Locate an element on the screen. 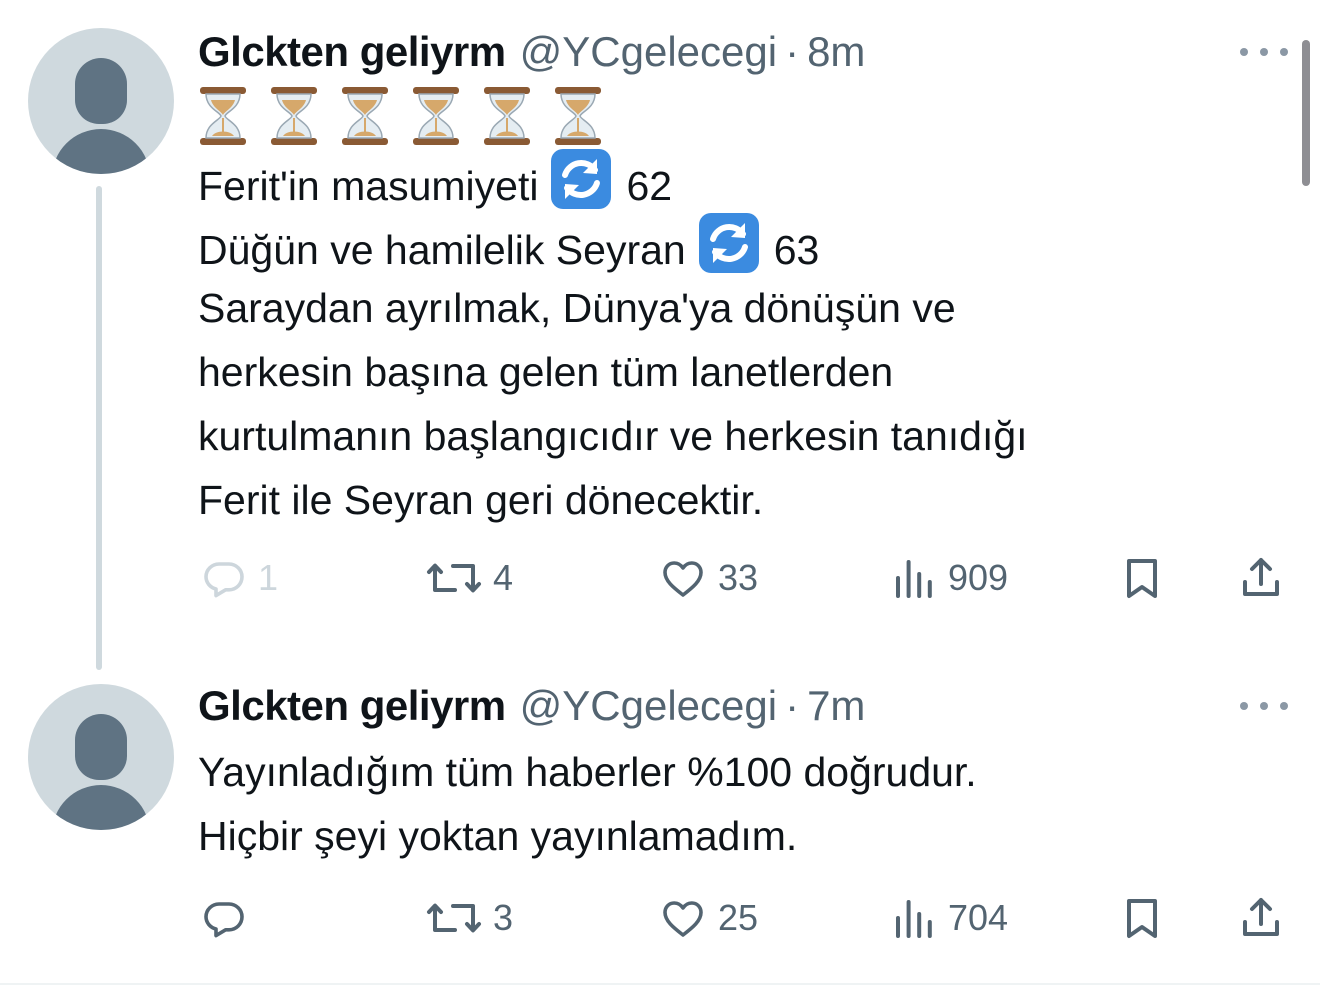  retweet-count: 4 is located at coordinates (503, 577).